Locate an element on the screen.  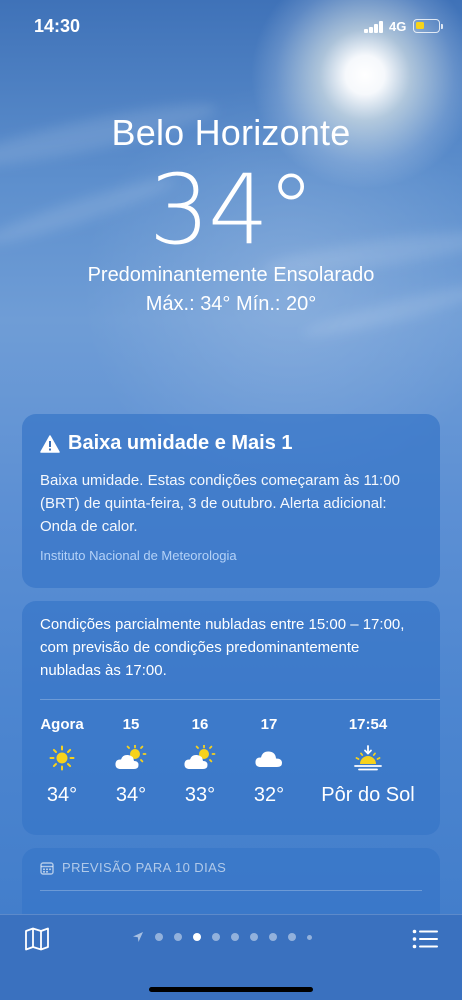
hour-label: 16 is located at coordinates (200, 724).